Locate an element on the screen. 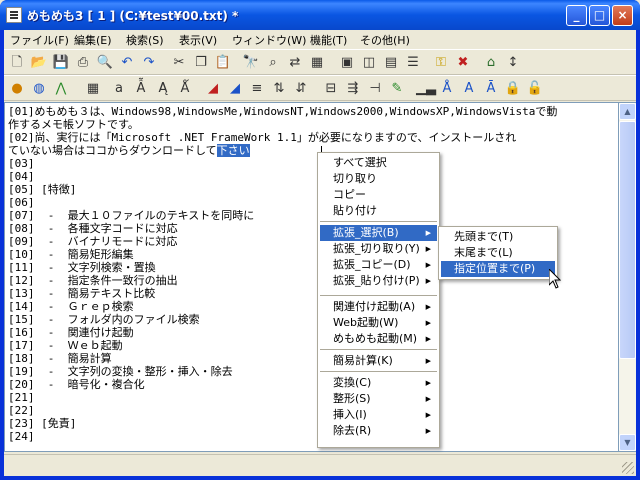 The image size is (640, 480). font-small-icon: Ą is located at coordinates (163, 89).